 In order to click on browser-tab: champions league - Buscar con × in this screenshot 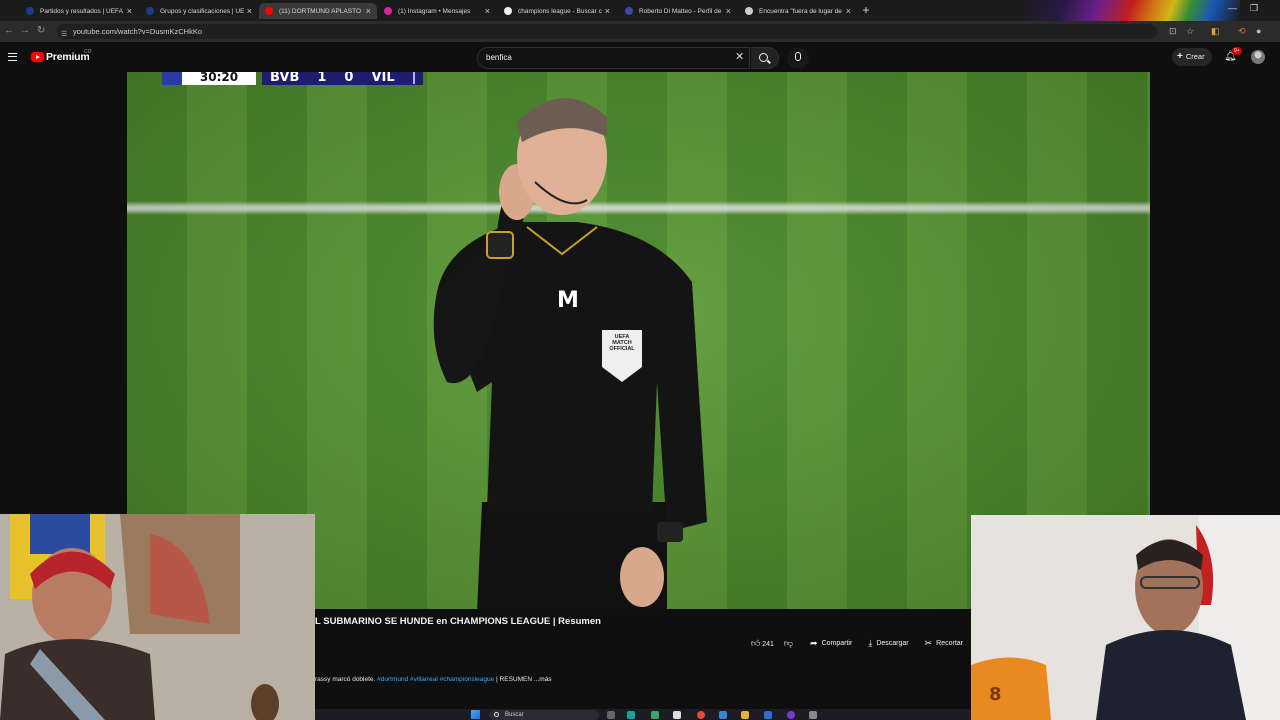, I will do `click(557, 11)`.